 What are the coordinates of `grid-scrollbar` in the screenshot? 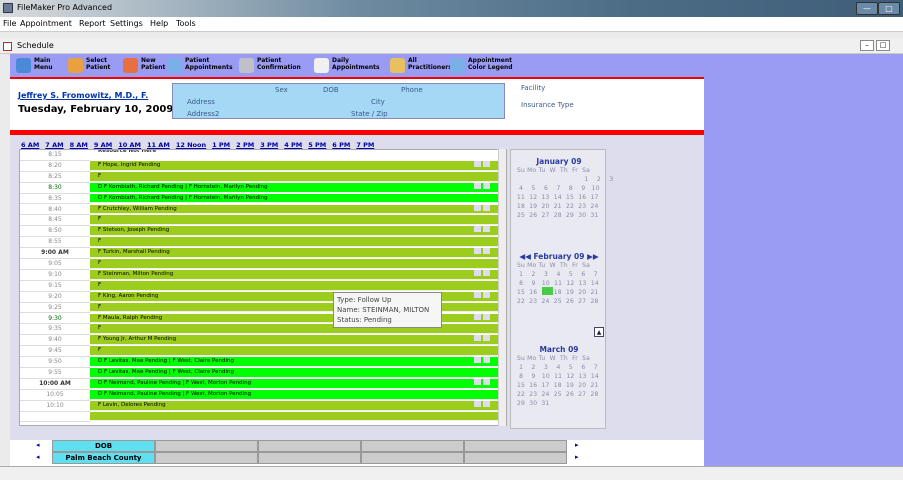 It's located at (502, 287).